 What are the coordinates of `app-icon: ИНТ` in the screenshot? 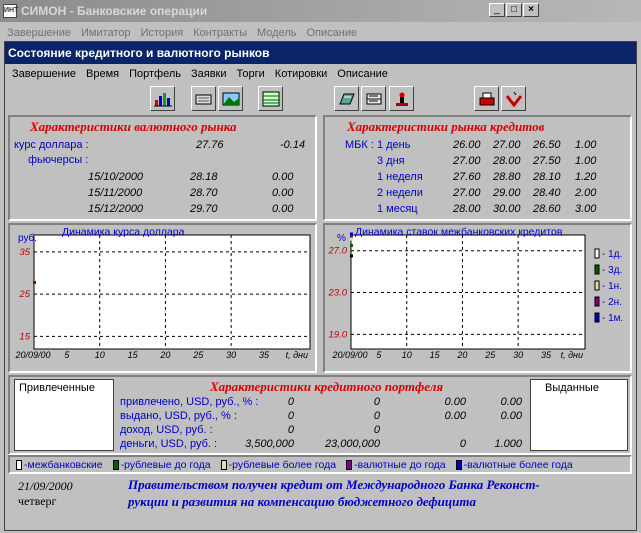 It's located at (10, 11).